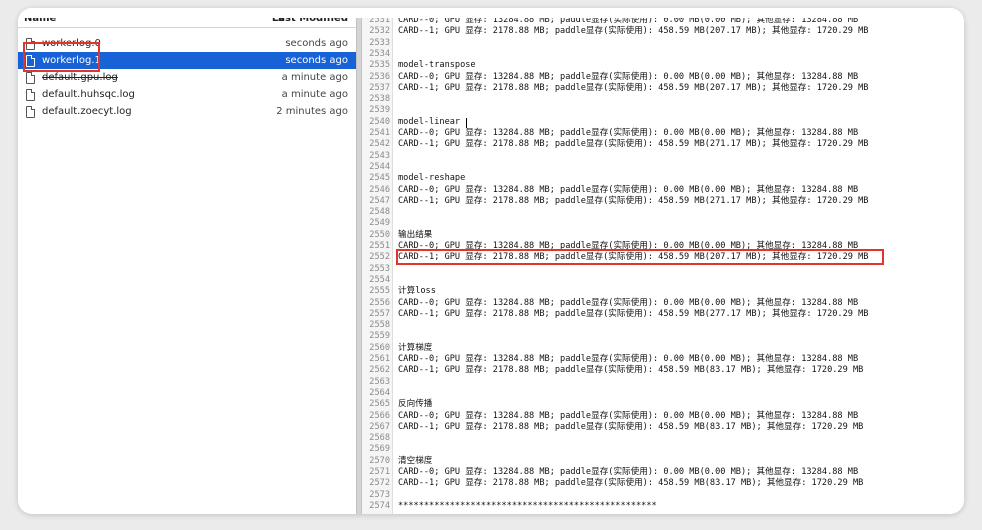  Describe the element at coordinates (397, 461) in the screenshot. I see `code-line: 2570 清空梯度` at that location.